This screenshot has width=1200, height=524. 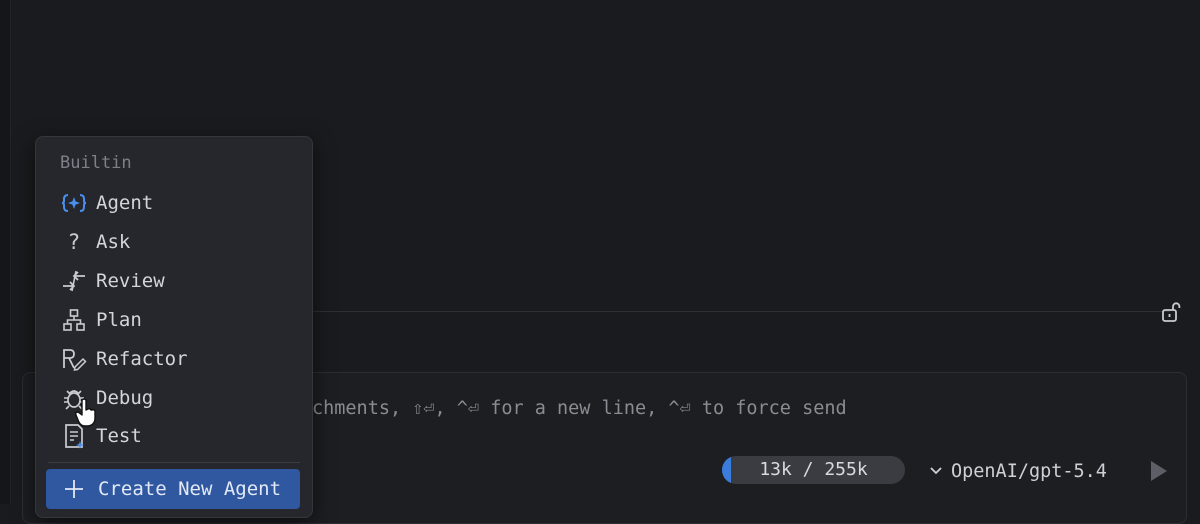 What do you see at coordinates (174, 320) in the screenshot?
I see `menu-item-plan: Plan` at bounding box center [174, 320].